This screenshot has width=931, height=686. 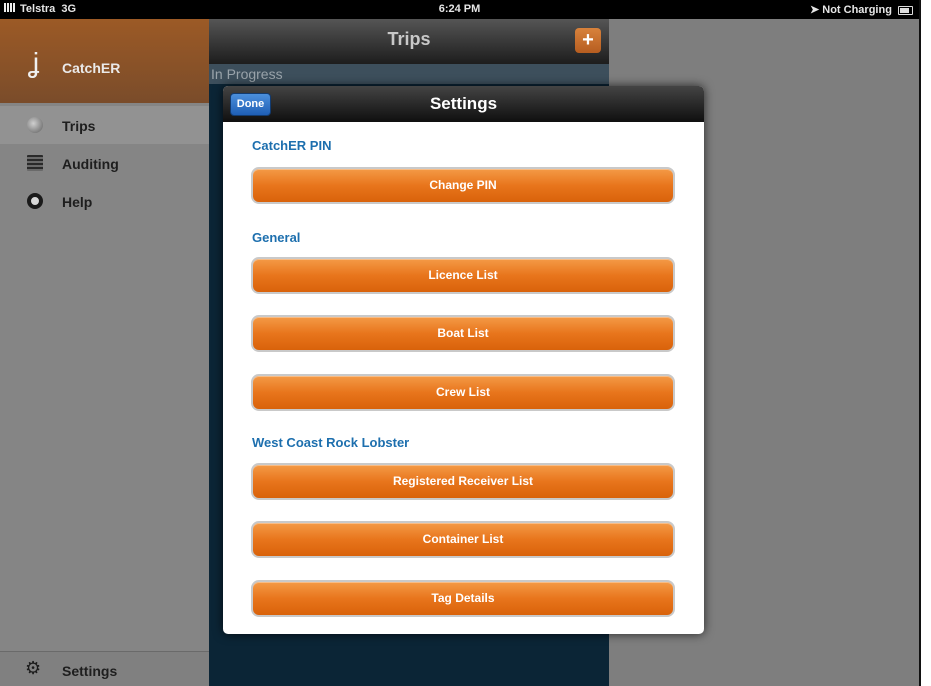 I want to click on add-trip-button: +, so click(x=588, y=40).